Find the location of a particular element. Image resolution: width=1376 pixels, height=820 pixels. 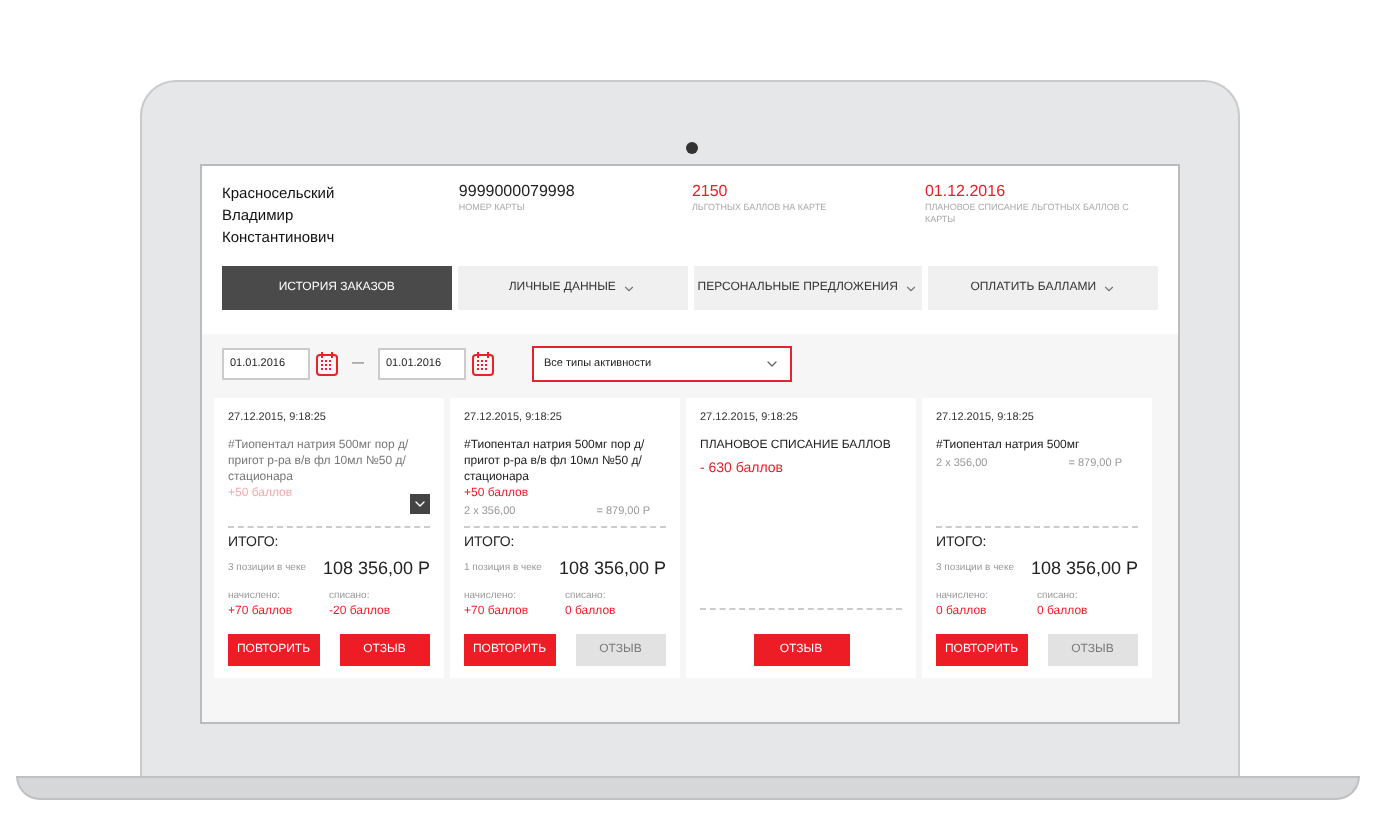

camera-icon is located at coordinates (692, 148).